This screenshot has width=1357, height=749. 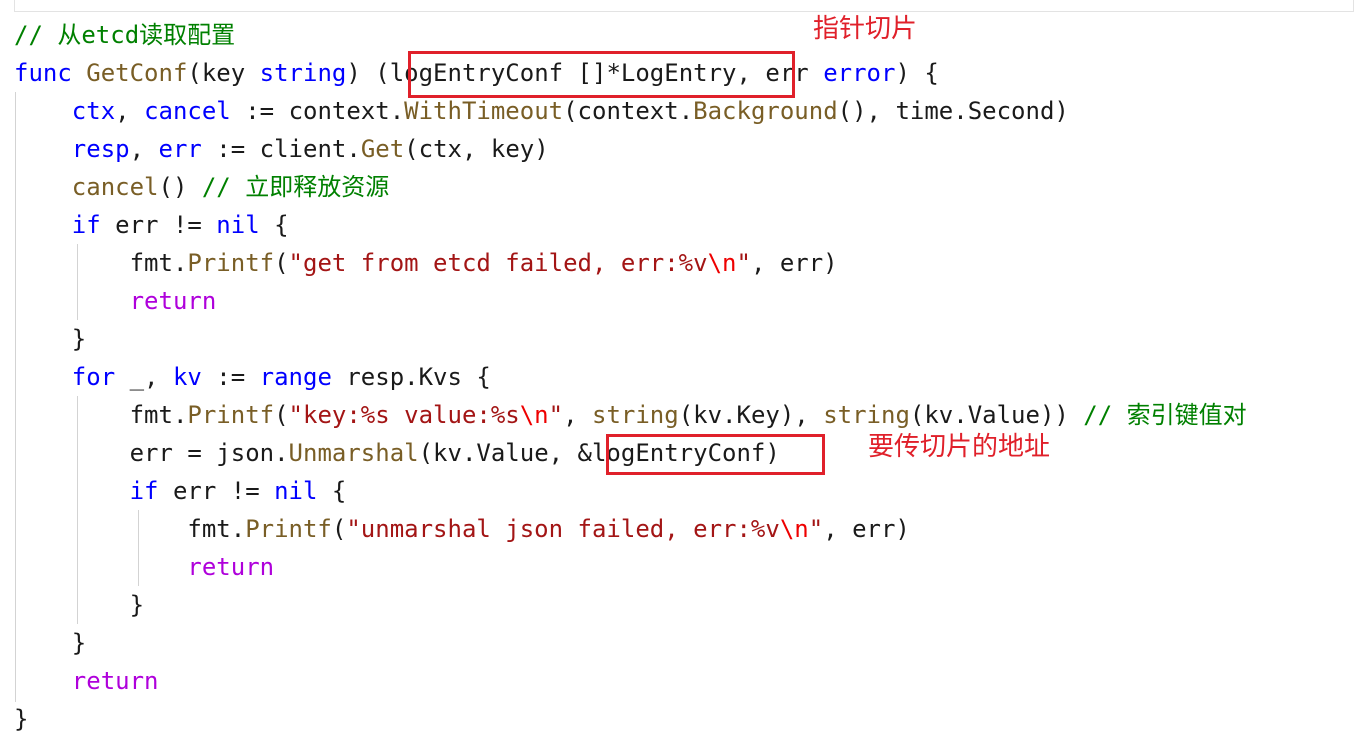 I want to click on pointer-slice-annotation: 指针切片, so click(x=865, y=29).